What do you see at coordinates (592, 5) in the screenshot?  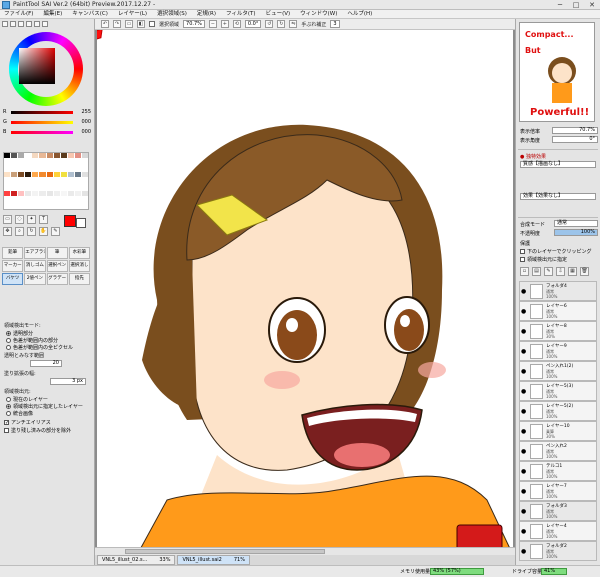 I see `close-button: ✕` at bounding box center [592, 5].